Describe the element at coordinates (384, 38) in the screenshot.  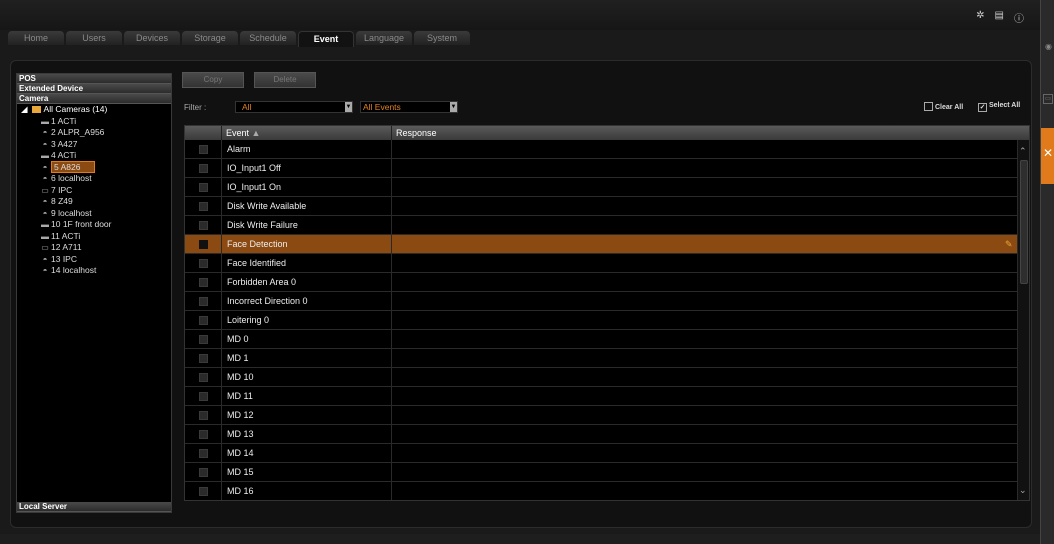
I see `tab-language: Language` at that location.